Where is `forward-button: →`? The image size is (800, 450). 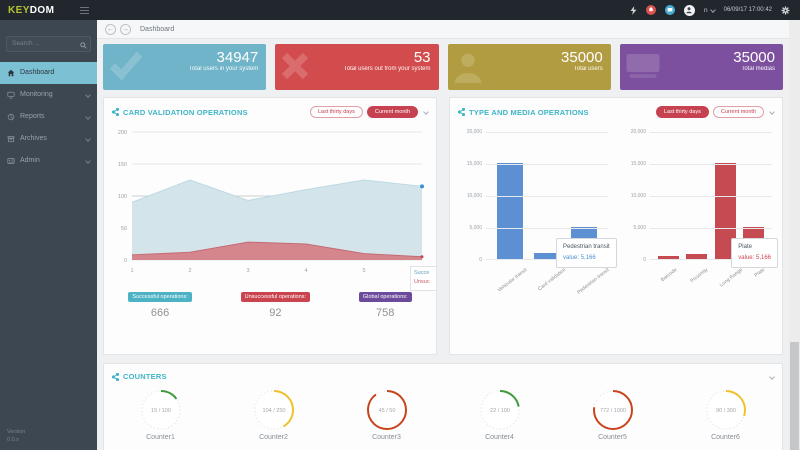 forward-button: → is located at coordinates (125, 29).